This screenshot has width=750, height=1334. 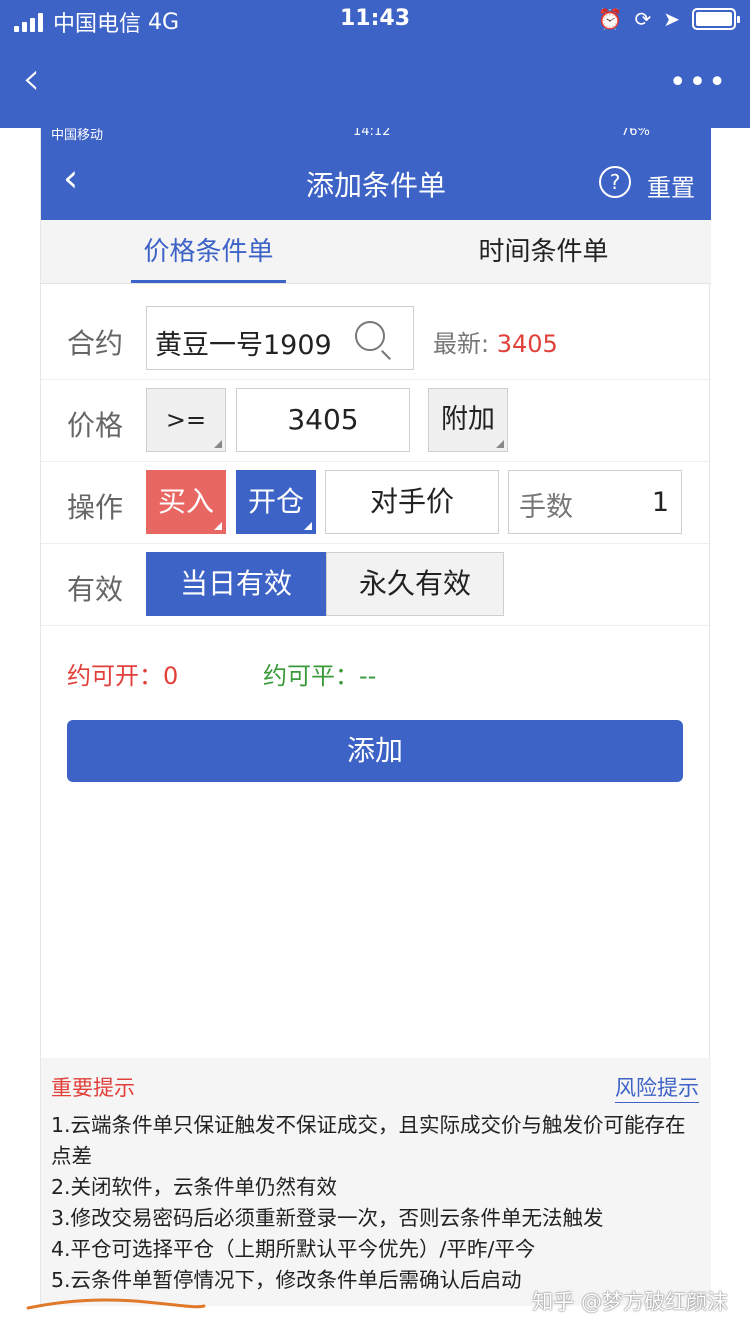 I want to click on latest-label: 最新:, so click(x=461, y=344).